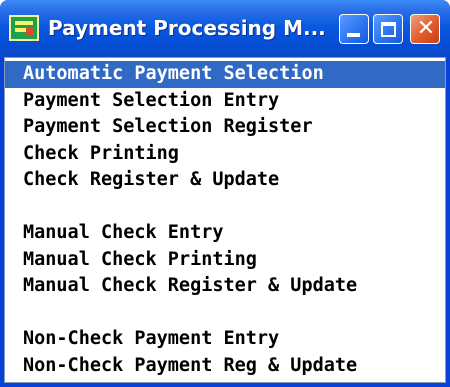 This screenshot has height=387, width=450. Describe the element at coordinates (354, 29) in the screenshot. I see `minimize-button` at that location.